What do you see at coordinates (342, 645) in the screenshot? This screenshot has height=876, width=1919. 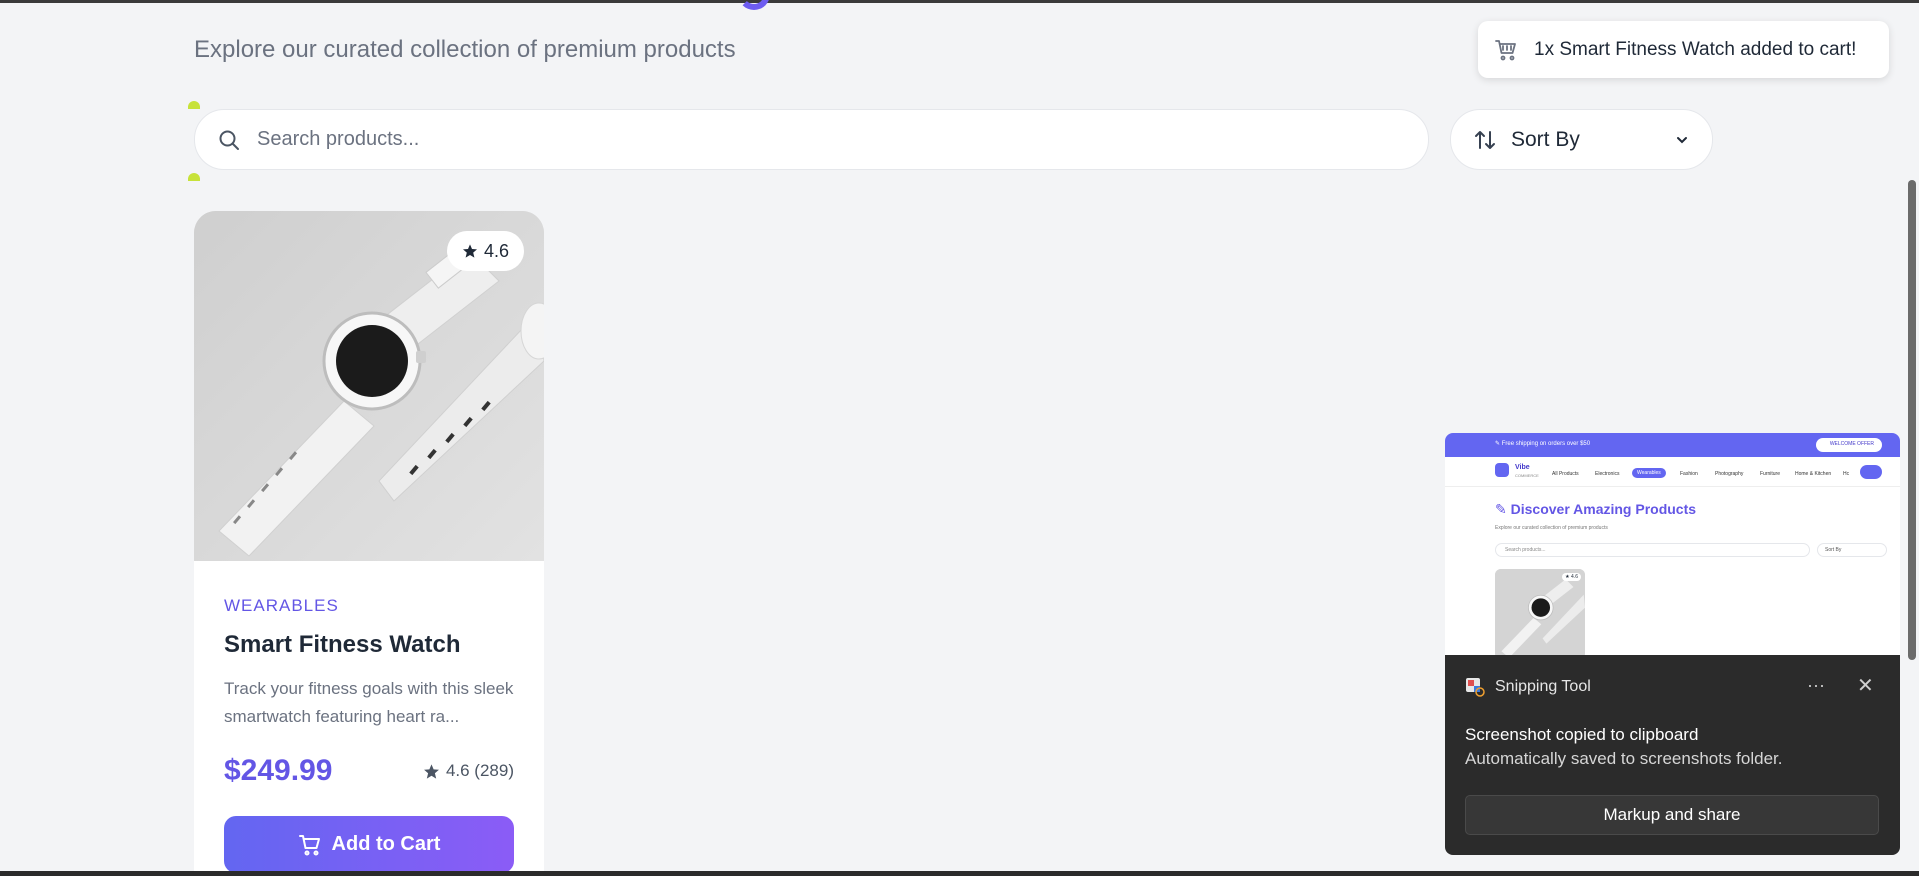 I see `product-title: Smart Fitness Watch` at bounding box center [342, 645].